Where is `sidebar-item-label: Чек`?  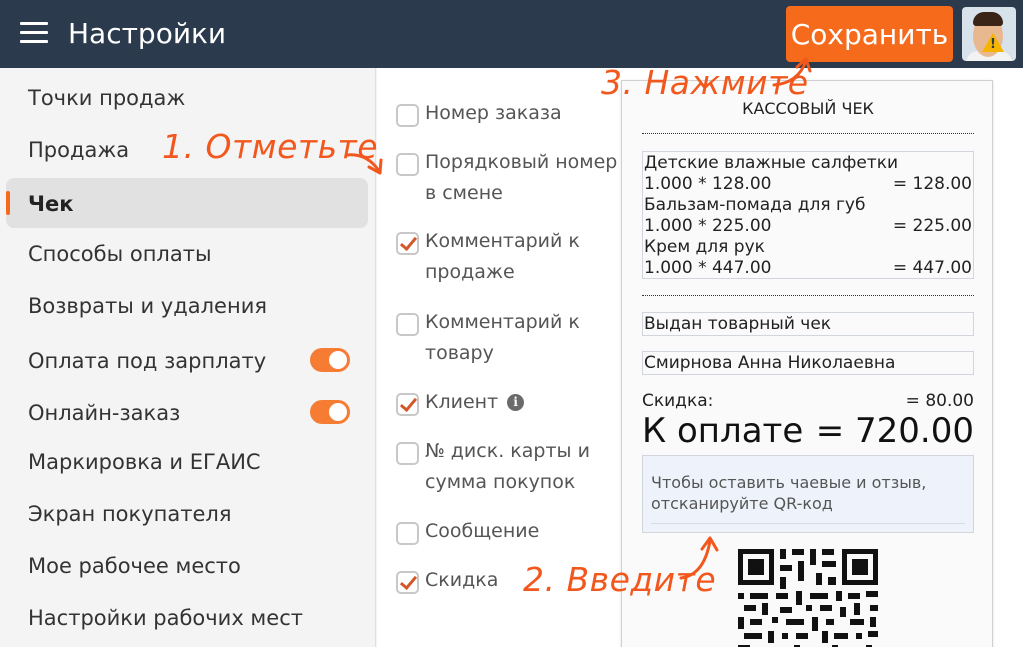
sidebar-item-label: Чек is located at coordinates (51, 204).